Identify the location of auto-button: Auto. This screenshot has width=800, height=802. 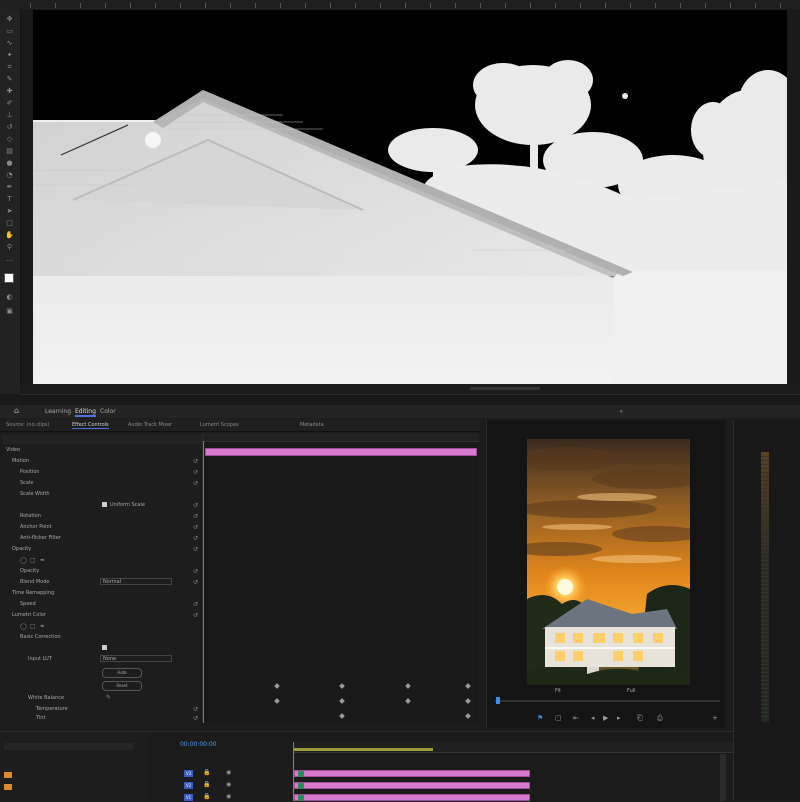
(122, 673).